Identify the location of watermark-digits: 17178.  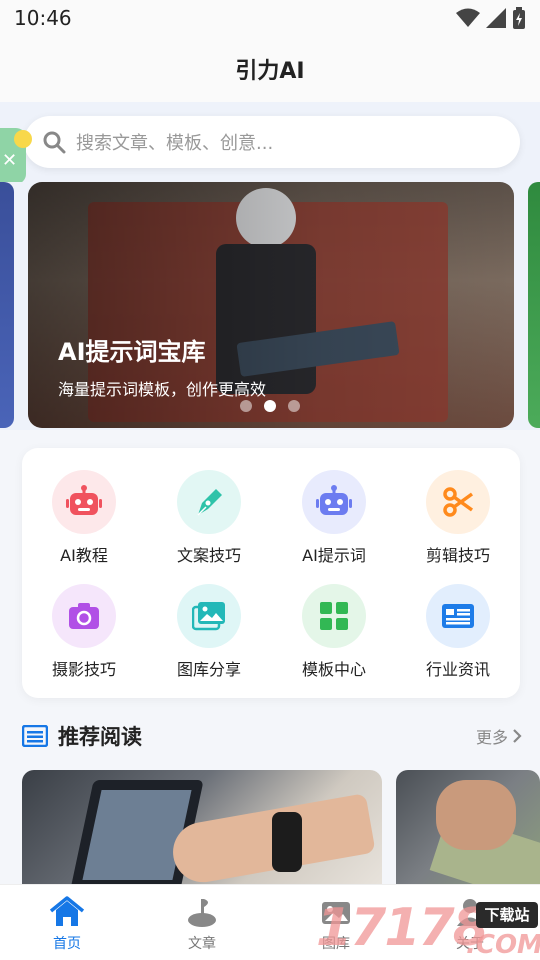
(402, 928).